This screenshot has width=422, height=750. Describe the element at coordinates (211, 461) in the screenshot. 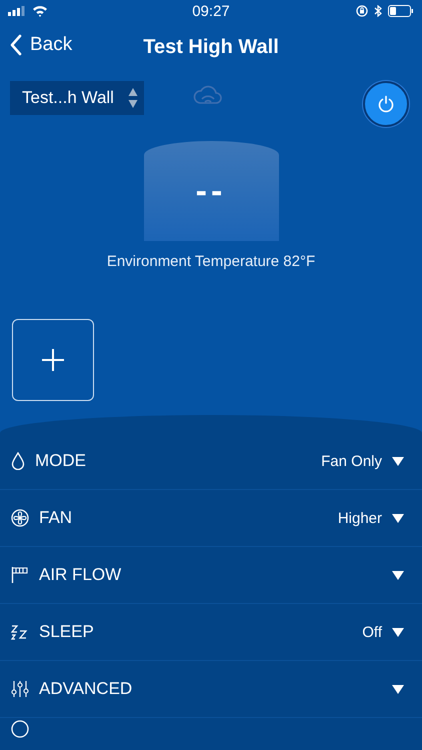

I see `settings-row: MODE Fan Only` at that location.